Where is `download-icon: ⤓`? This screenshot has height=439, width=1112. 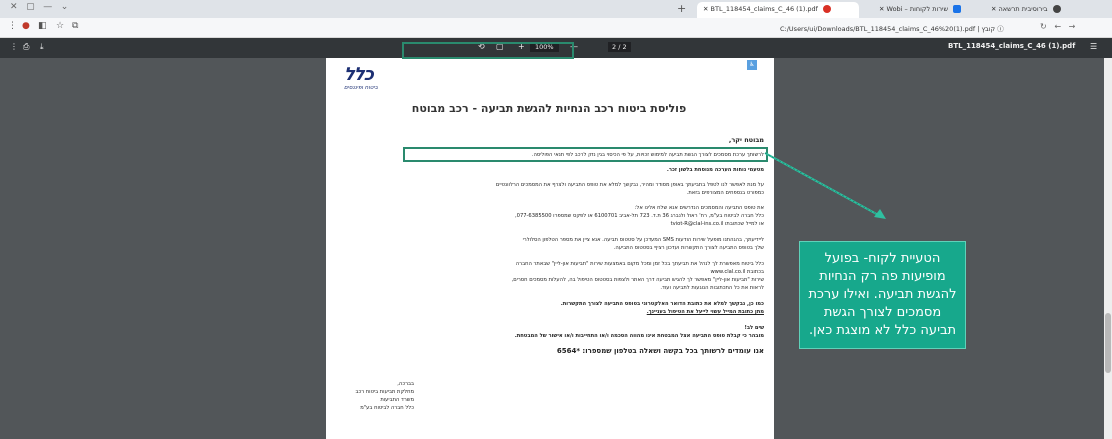 download-icon: ⤓ is located at coordinates (42, 47).